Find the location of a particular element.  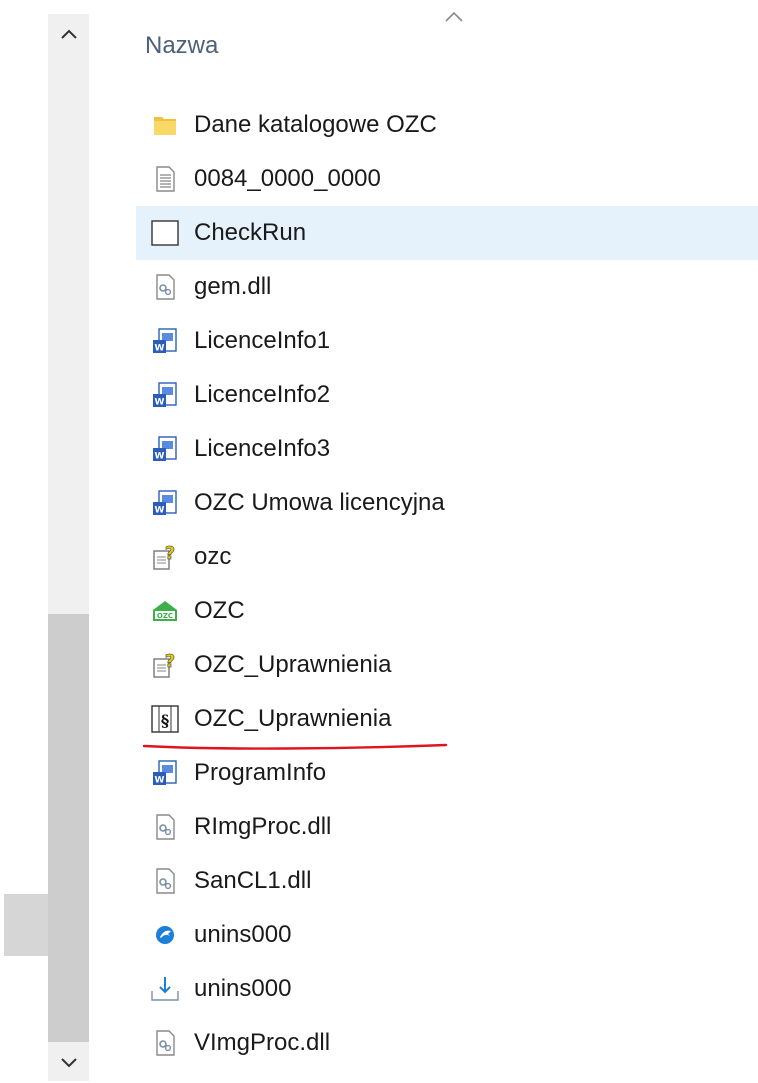

file-row: gem.dll is located at coordinates (447, 287).